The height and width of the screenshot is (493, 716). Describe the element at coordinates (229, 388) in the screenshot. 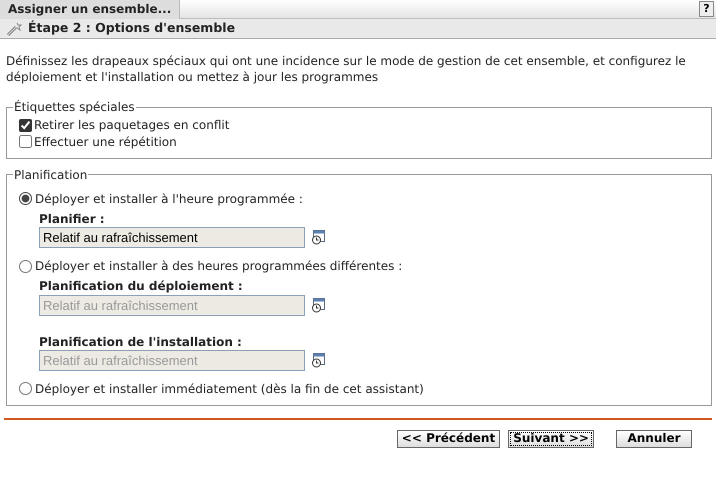

I see `radio-label: Déployer et installer immédiatement (dès la fin de cet assistant)` at that location.